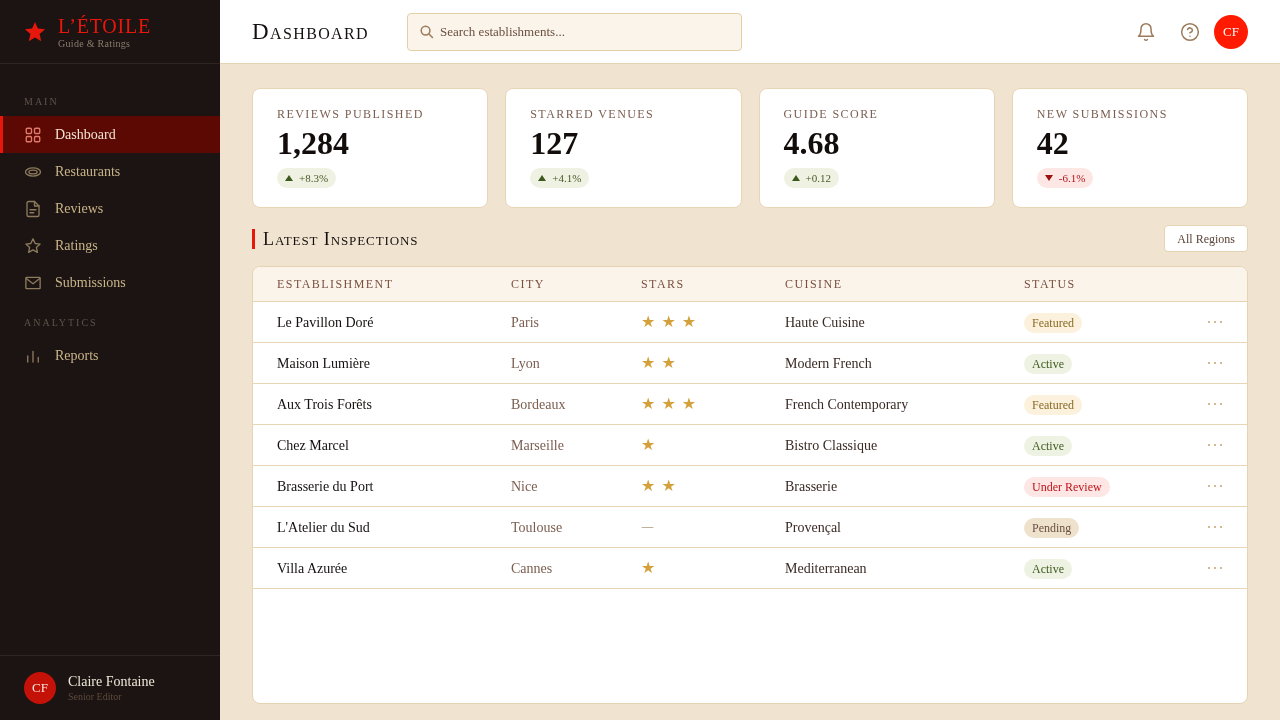 The height and width of the screenshot is (720, 1280). I want to click on table-cell-text: Brasserie du Port, so click(325, 486).